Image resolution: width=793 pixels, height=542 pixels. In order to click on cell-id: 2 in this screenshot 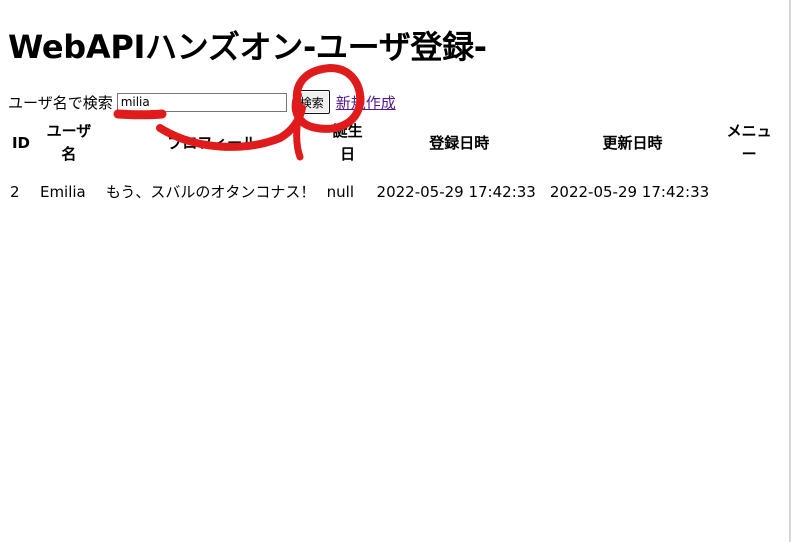, I will do `click(15, 192)`.